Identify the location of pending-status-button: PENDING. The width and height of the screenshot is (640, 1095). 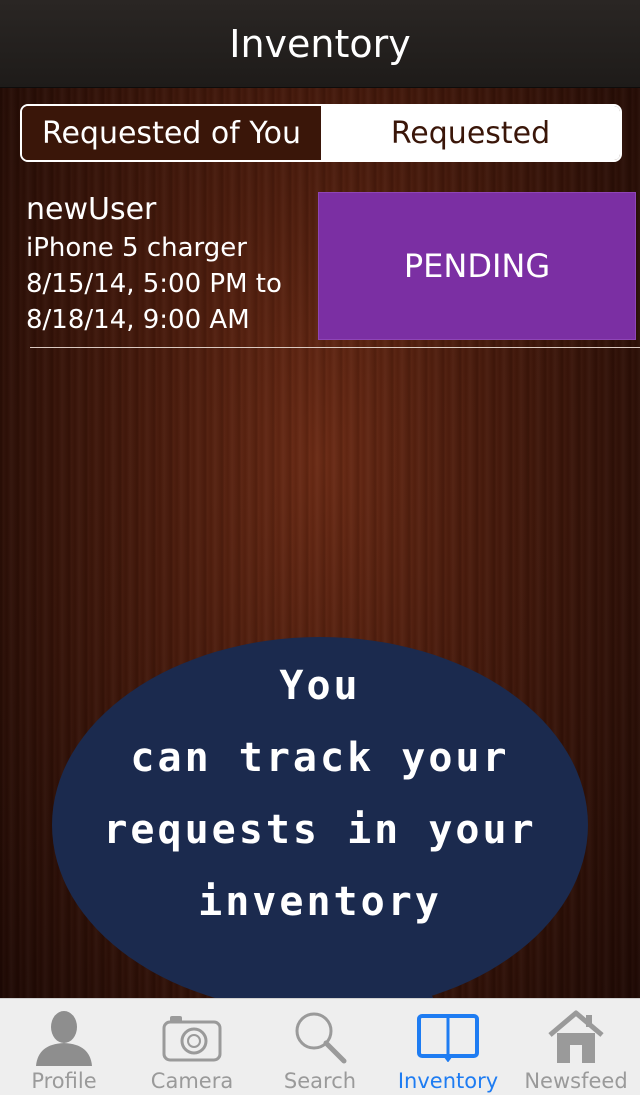
(477, 266).